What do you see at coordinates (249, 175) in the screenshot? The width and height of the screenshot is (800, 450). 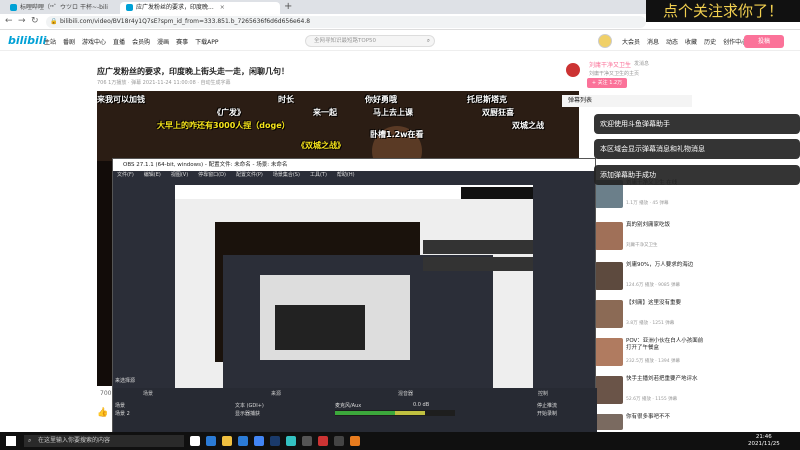 I see `obs-menu-profile: 配置文件(P)` at bounding box center [249, 175].